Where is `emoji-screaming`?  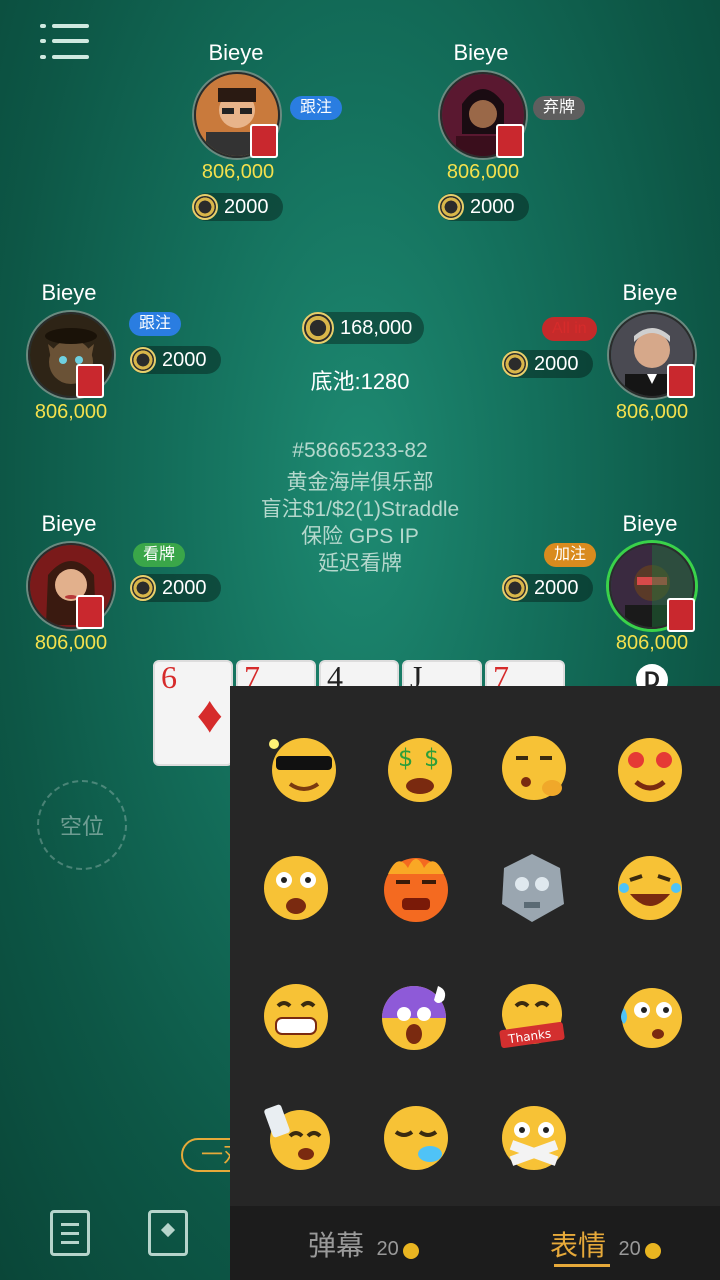
emoji-screaming is located at coordinates (416, 1016).